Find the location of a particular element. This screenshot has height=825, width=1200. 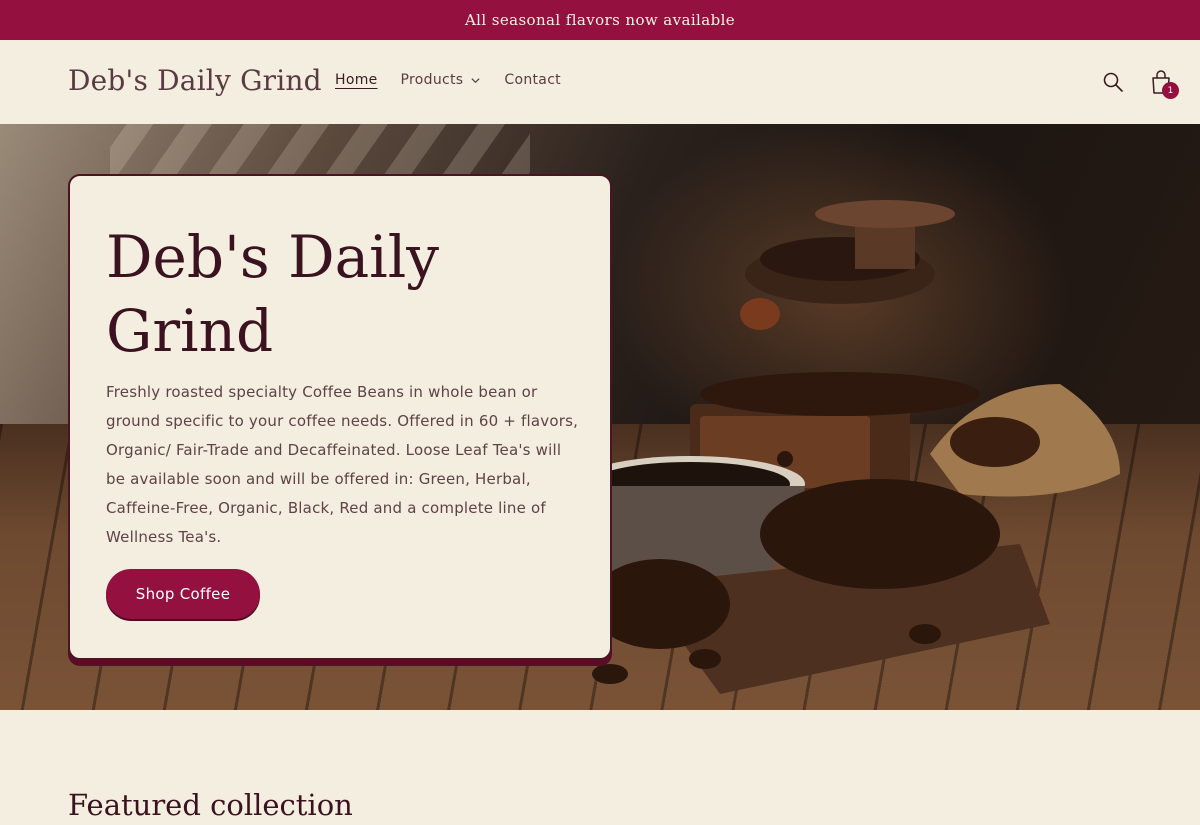

site-logo: Deb's Daily Grind is located at coordinates (195, 80).